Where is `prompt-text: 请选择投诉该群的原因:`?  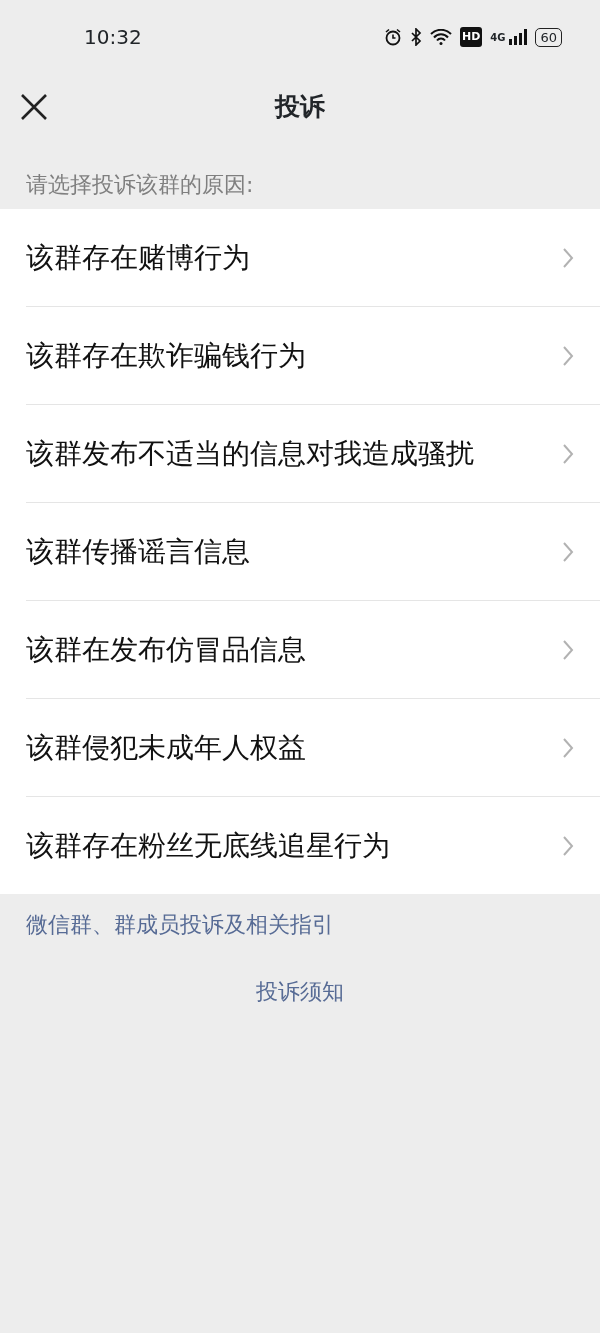
prompt-text: 请选择投诉该群的原因: is located at coordinates (140, 185).